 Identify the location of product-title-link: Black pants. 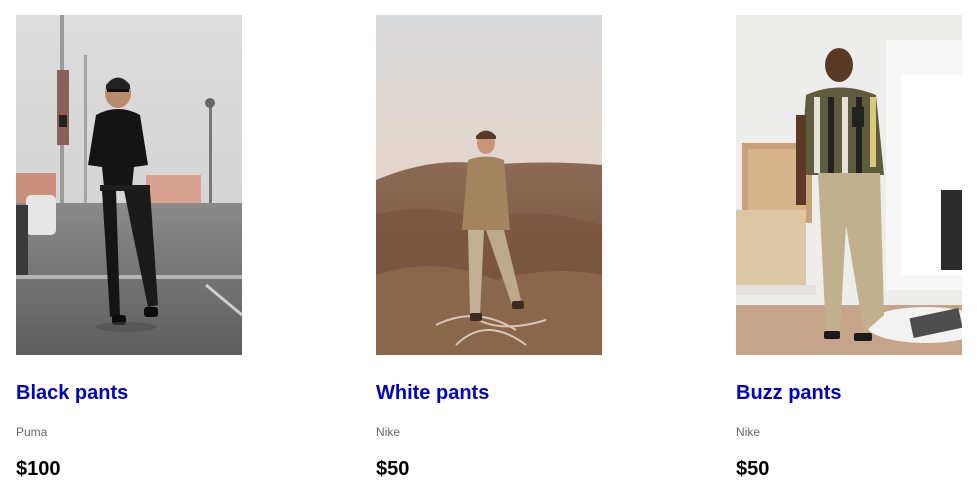
(129, 393).